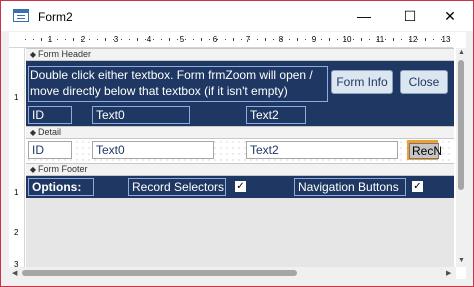 The height and width of the screenshot is (287, 474). Describe the element at coordinates (63, 169) in the screenshot. I see `form-footer-label: Form Footer` at that location.